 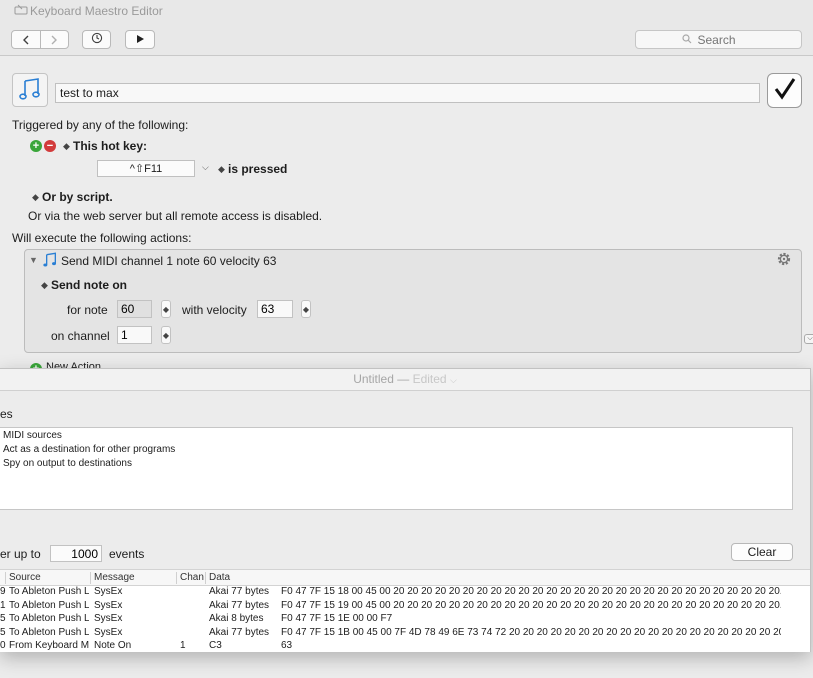 What do you see at coordinates (21, 11) in the screenshot?
I see `keyboard-maestro-app-icon` at bounding box center [21, 11].